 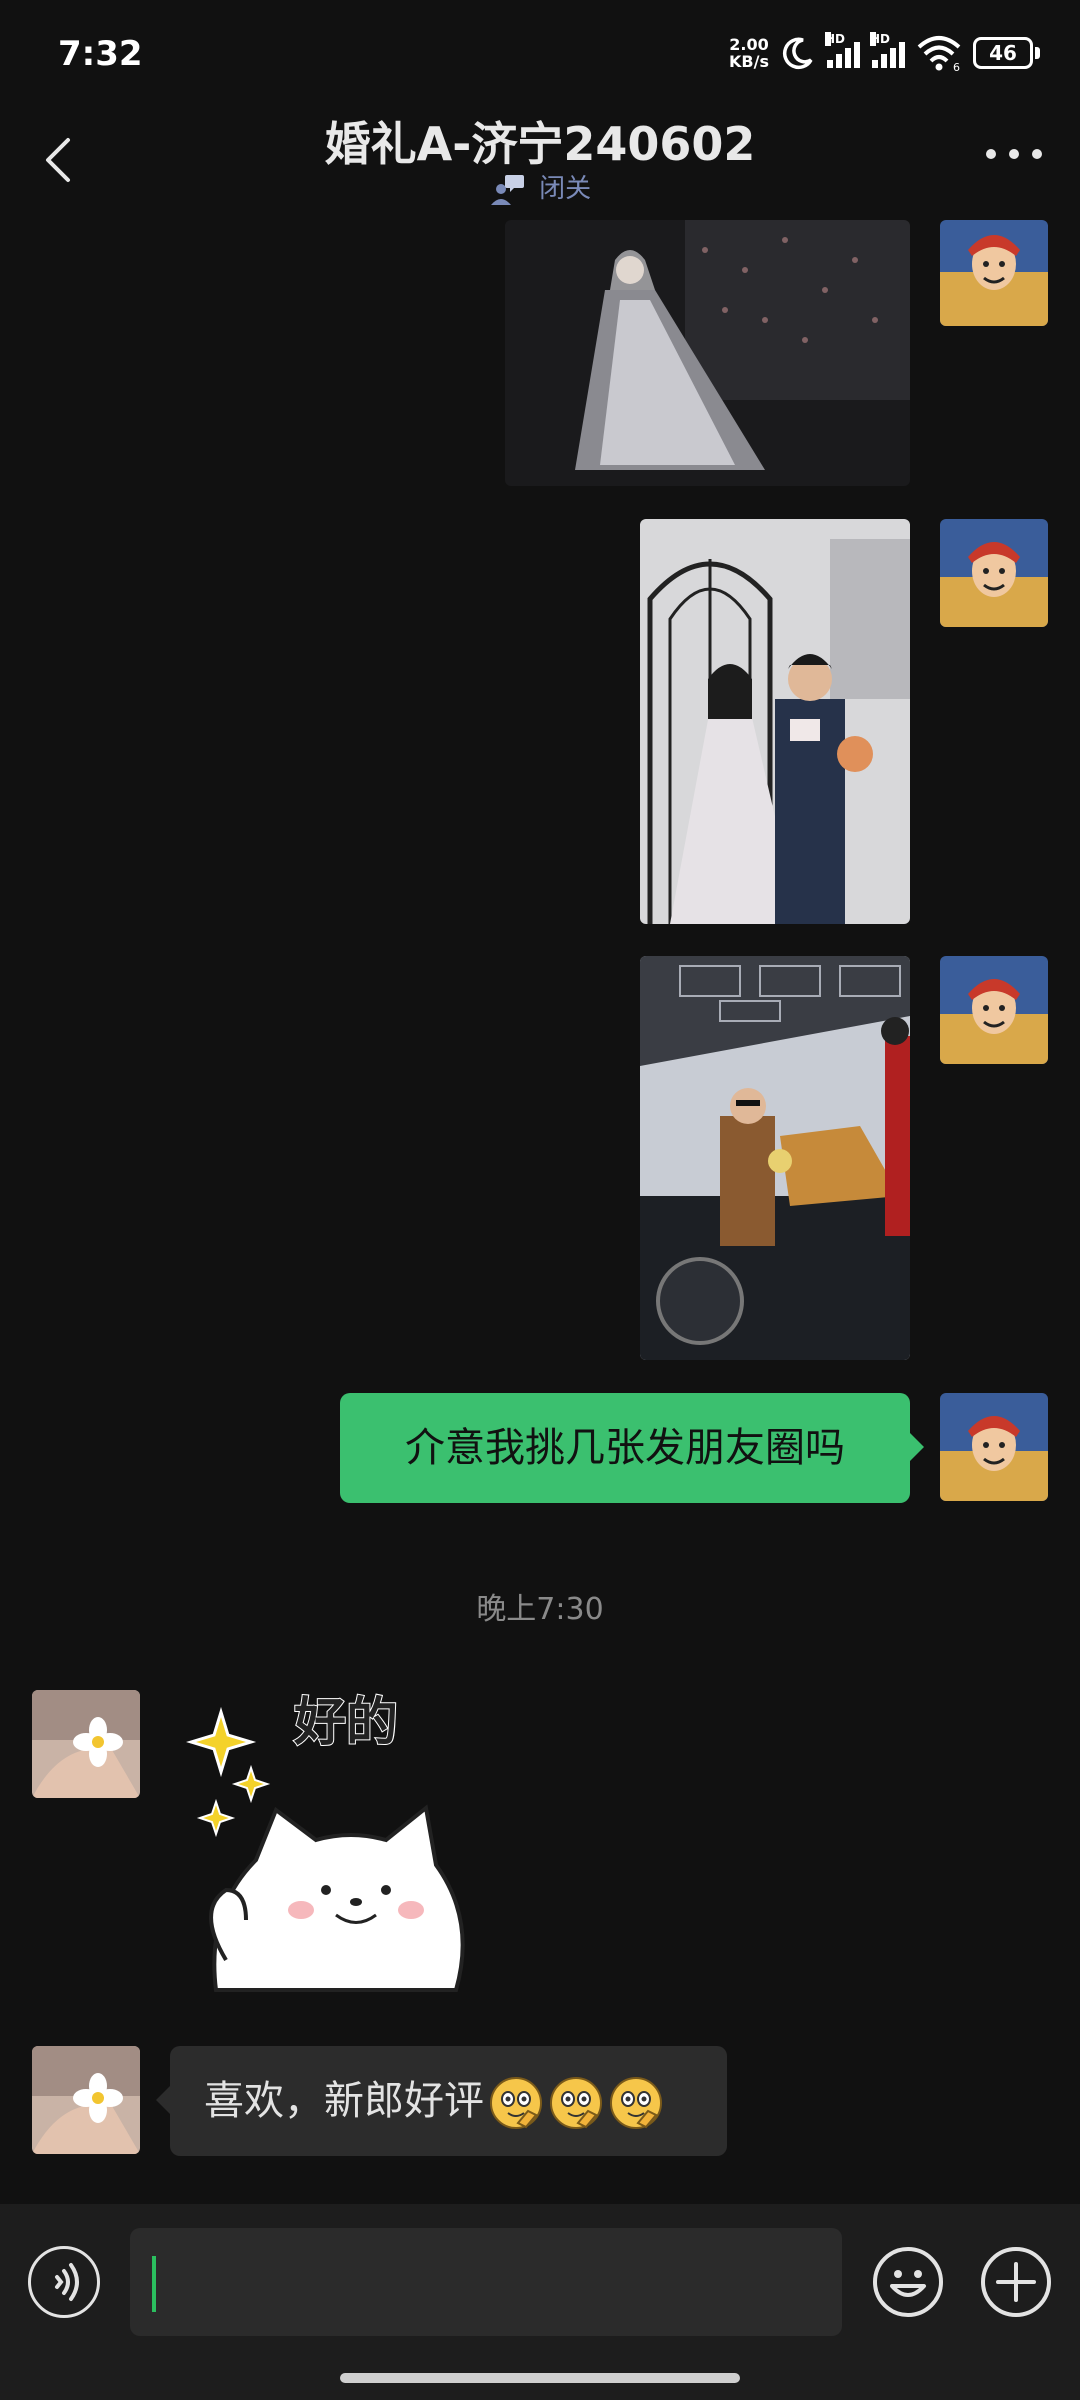 I want to click on wifi-icon: 6, so click(x=939, y=53).